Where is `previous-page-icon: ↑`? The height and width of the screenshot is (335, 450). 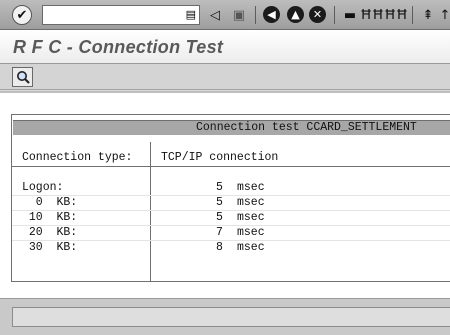
previous-page-icon: ↑ is located at coordinates (445, 15).